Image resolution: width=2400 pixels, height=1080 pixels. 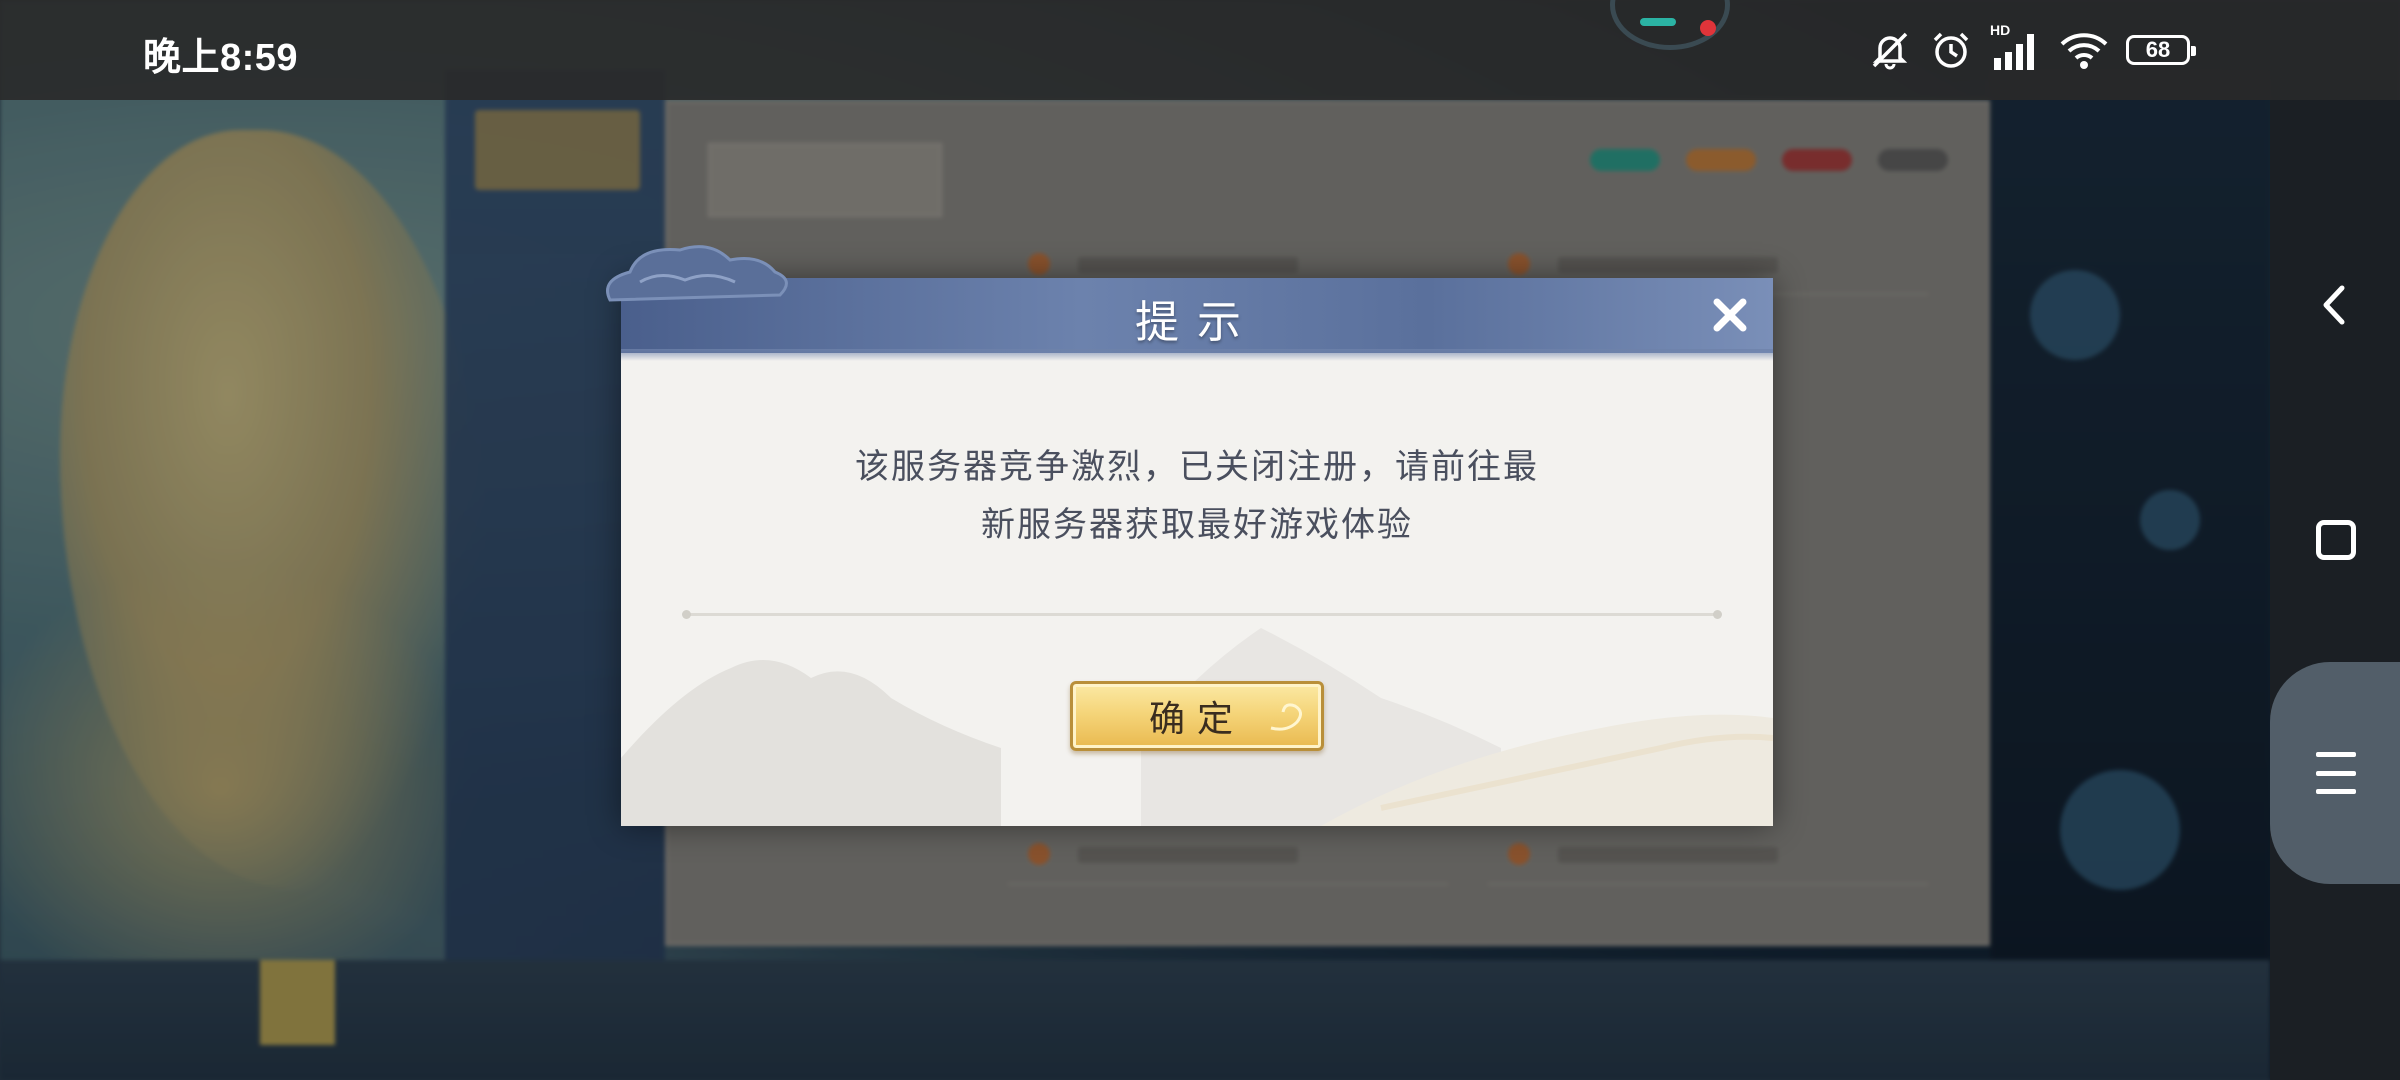 What do you see at coordinates (1197, 467) in the screenshot?
I see `dialog-message-line1: 该服务器竞争激烈，已关闭注册，请前往最` at bounding box center [1197, 467].